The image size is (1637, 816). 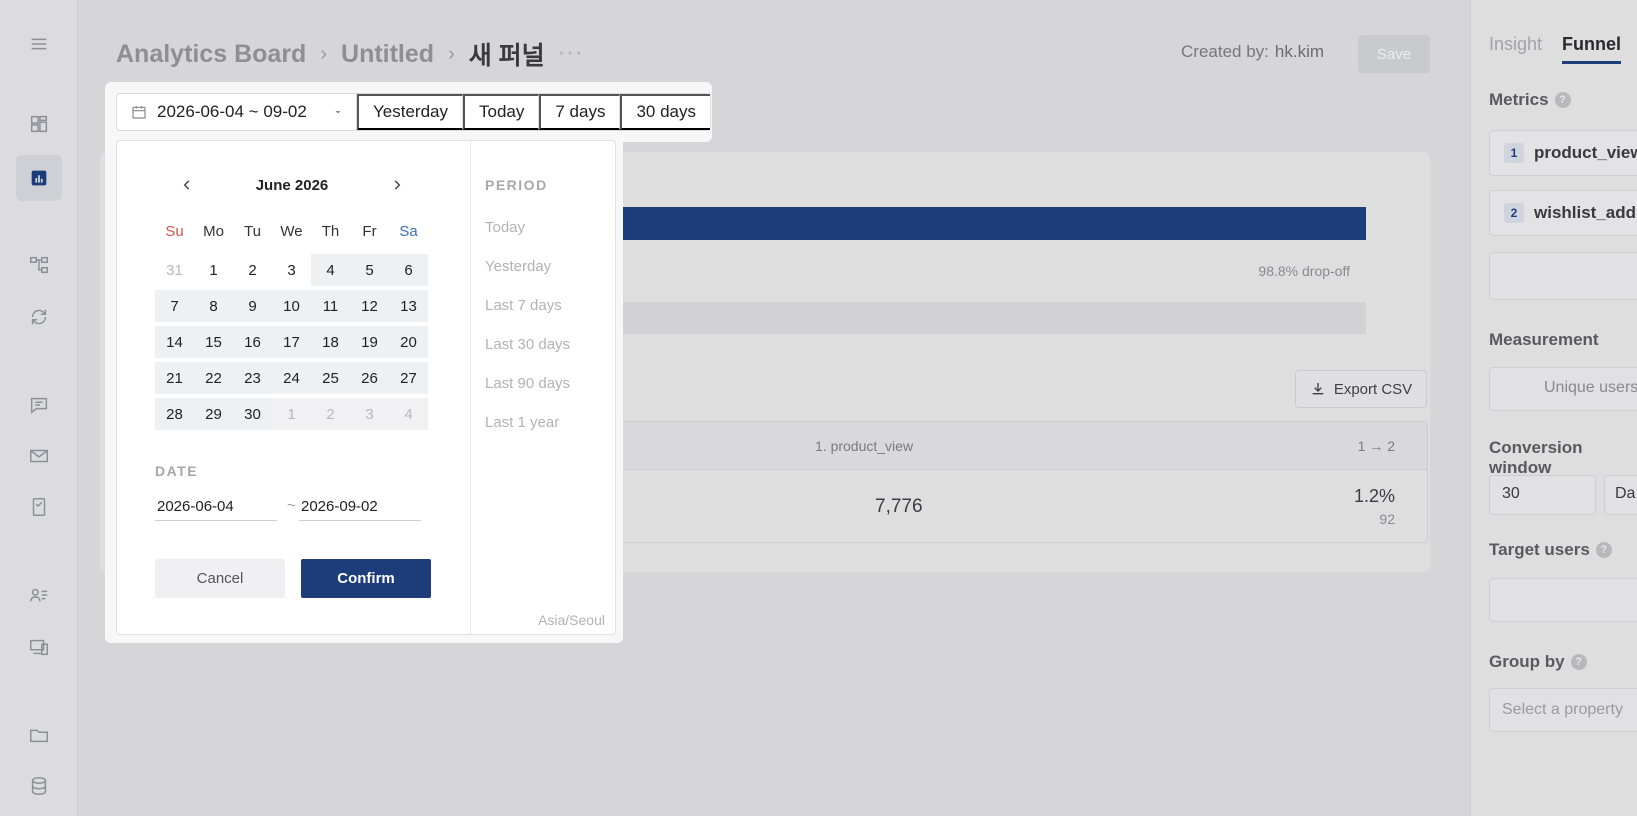 I want to click on calendar-day: 31, so click(x=174, y=270).